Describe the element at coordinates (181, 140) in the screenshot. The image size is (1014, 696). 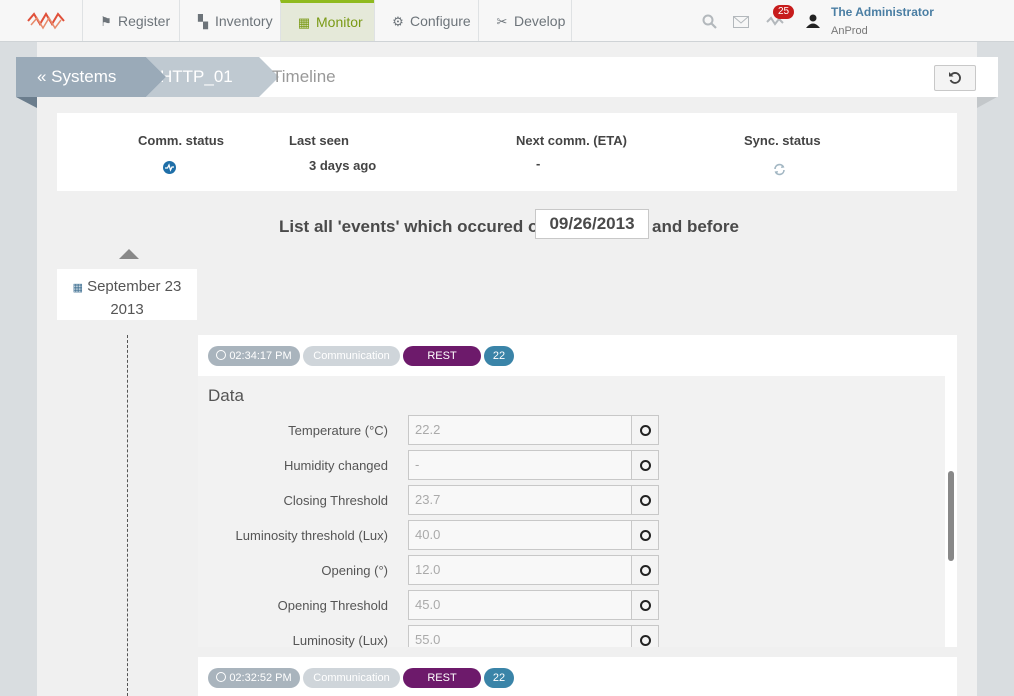
I see `comm-status-label: Comm. status` at that location.